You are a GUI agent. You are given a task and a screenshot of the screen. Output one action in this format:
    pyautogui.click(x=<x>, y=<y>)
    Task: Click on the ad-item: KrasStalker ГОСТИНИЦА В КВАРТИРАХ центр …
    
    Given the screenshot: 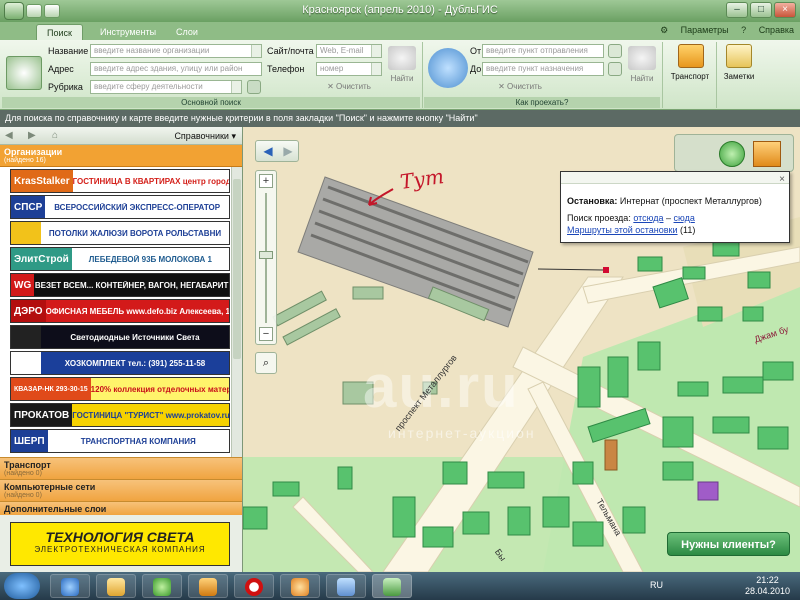 What is the action you would take?
    pyautogui.click(x=120, y=181)
    